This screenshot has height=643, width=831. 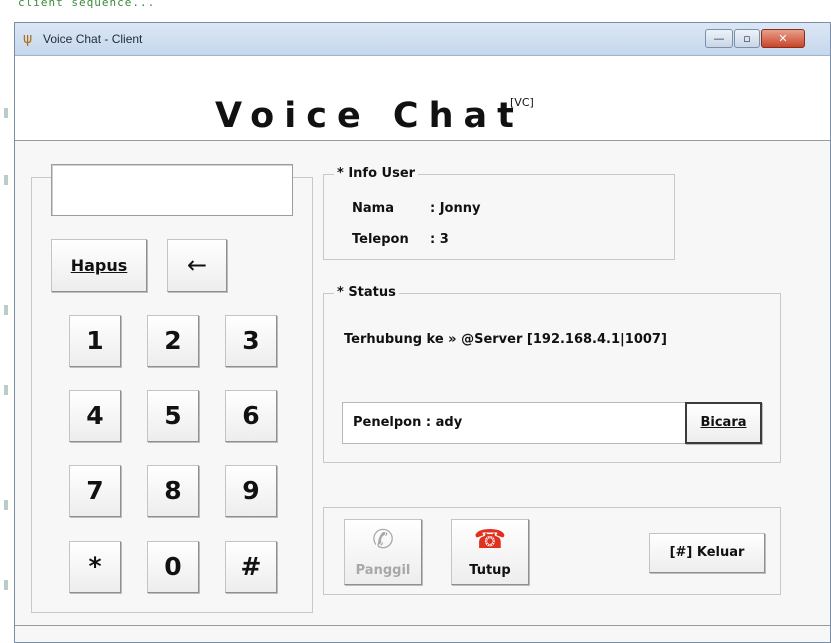 I want to click on key-0: 0, so click(x=173, y=567).